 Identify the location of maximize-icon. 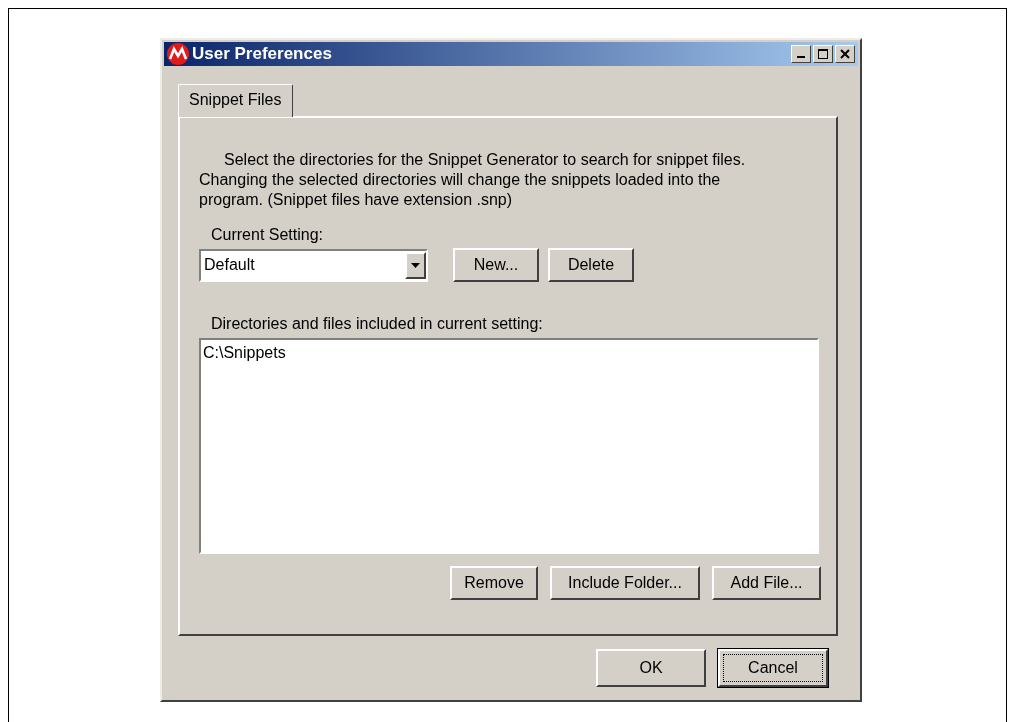
(823, 54).